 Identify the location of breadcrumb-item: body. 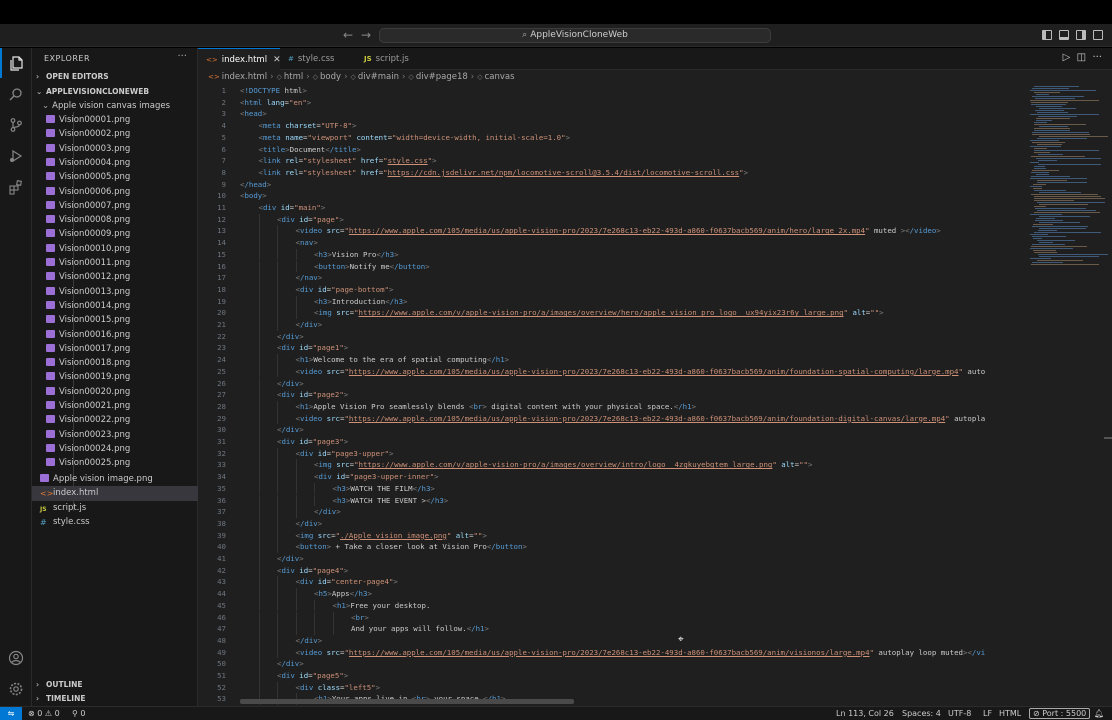
(330, 77).